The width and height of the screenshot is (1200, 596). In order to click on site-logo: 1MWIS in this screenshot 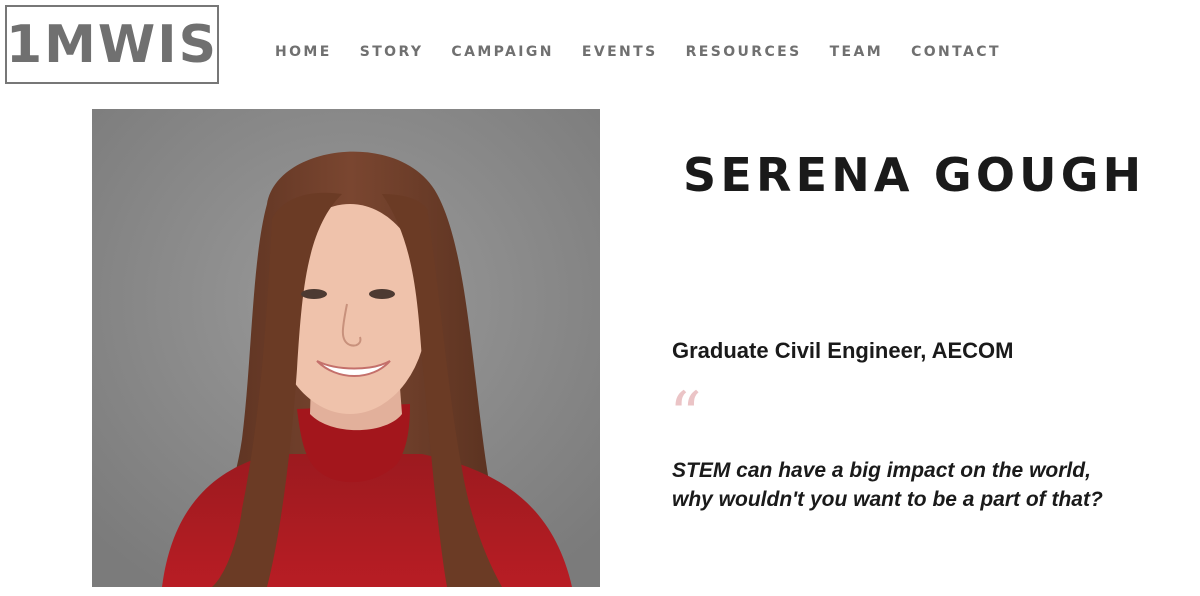, I will do `click(112, 44)`.